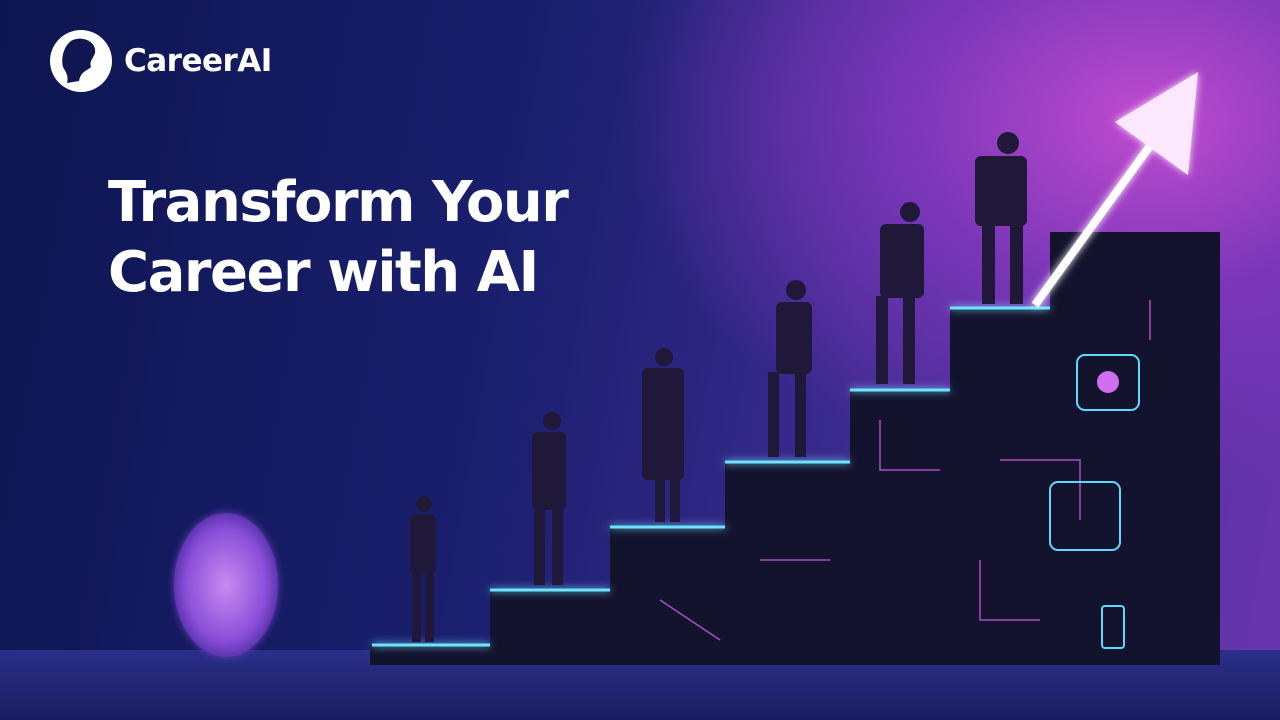 This screenshot has height=720, width=1280. I want to click on headline-line-1: Transform Your, so click(338, 202).